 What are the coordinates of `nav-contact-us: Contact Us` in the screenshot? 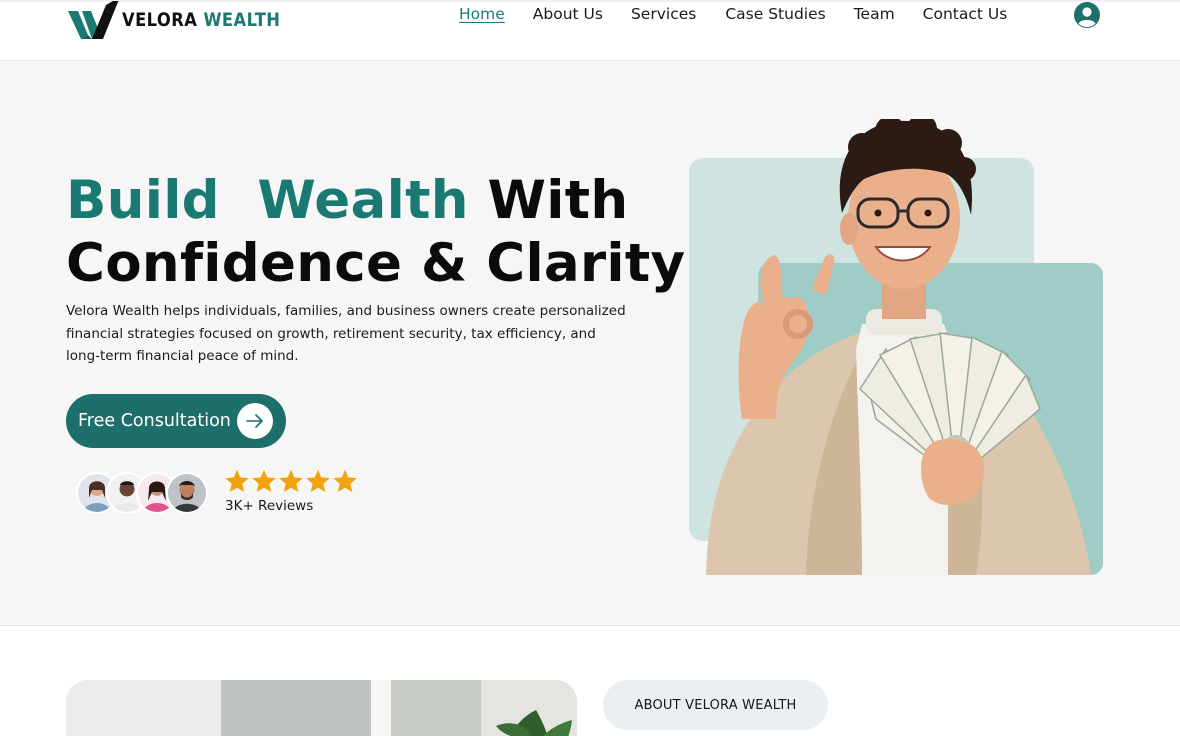 It's located at (965, 14).